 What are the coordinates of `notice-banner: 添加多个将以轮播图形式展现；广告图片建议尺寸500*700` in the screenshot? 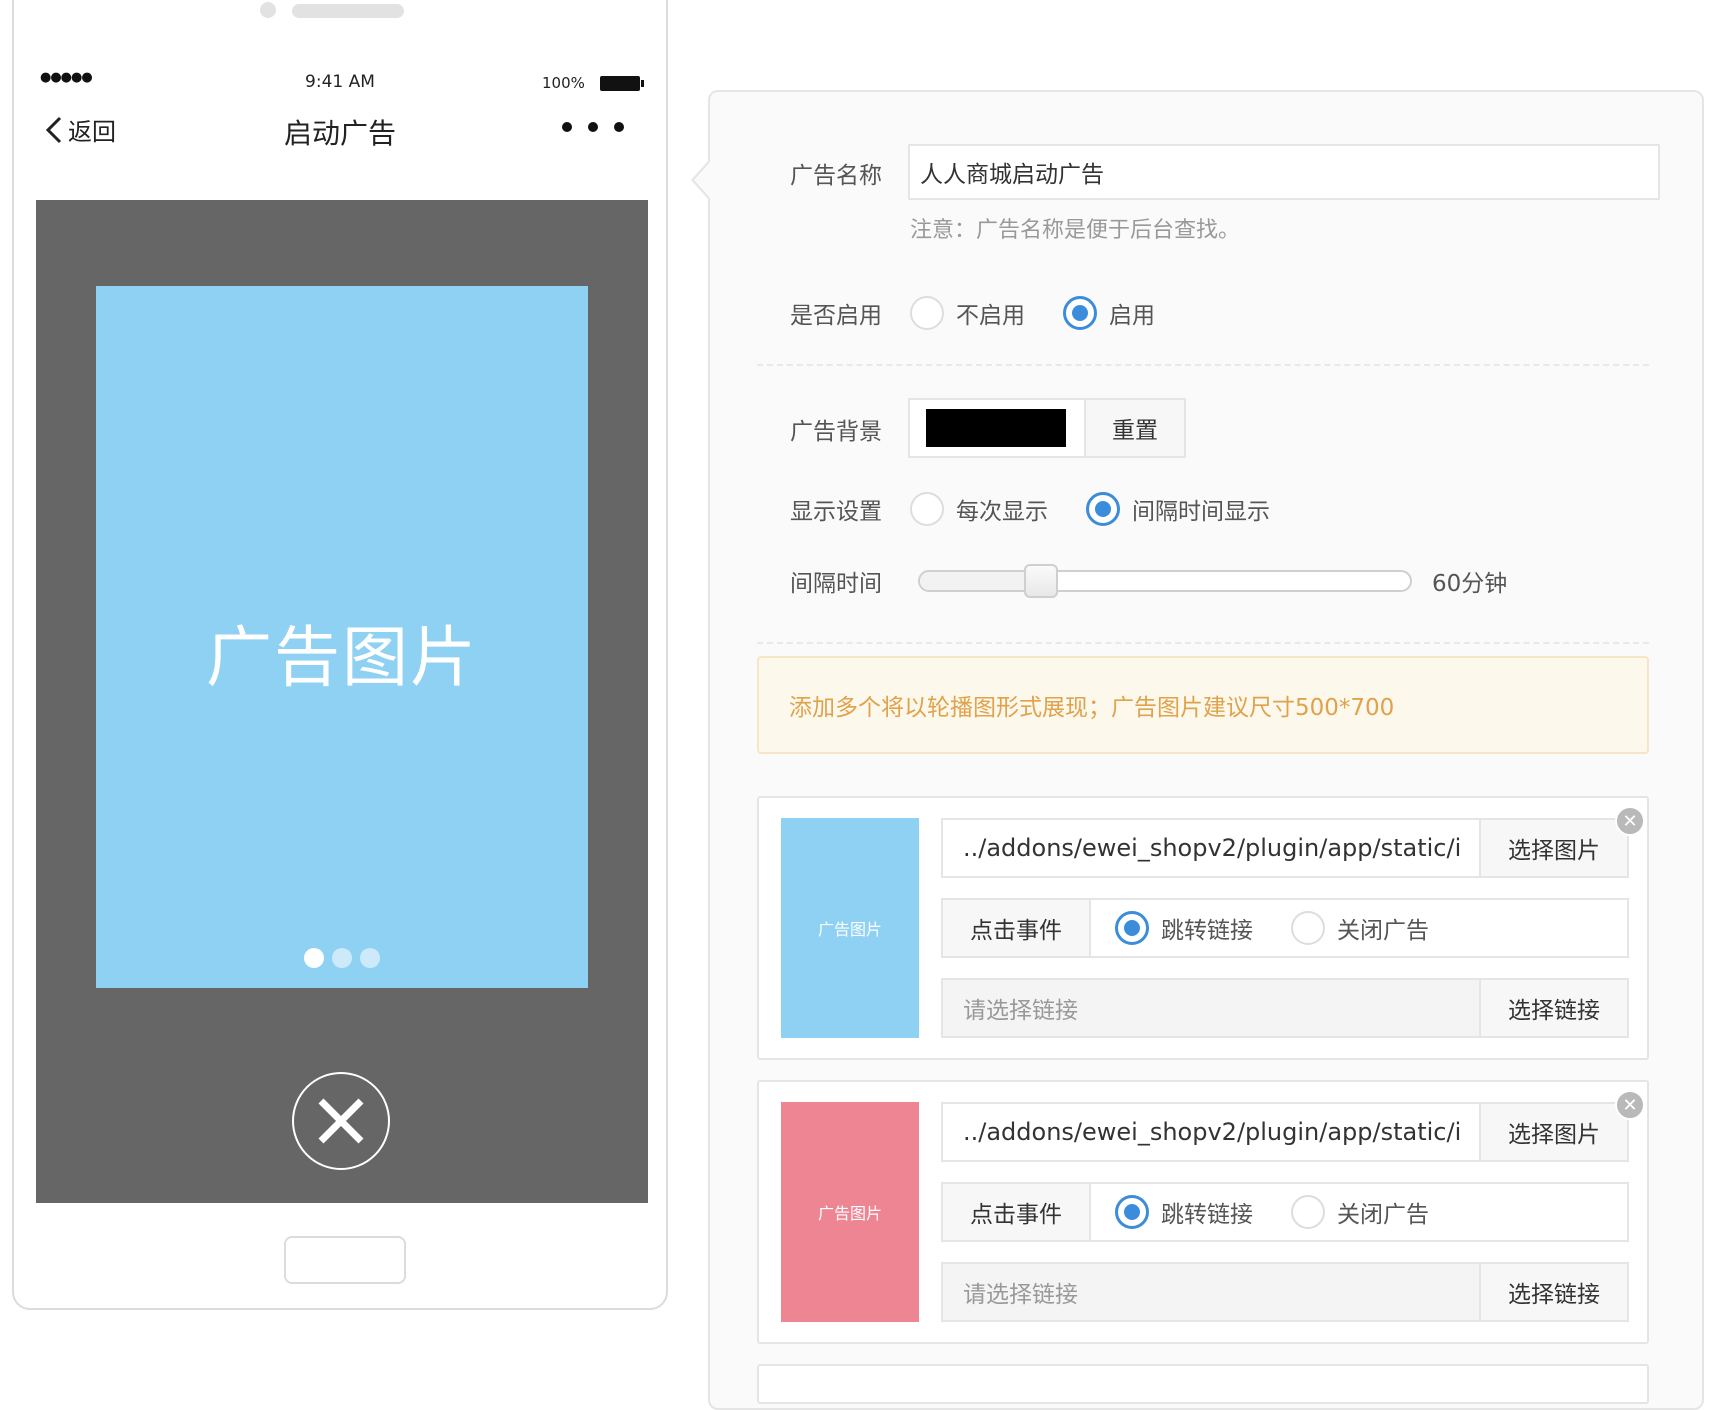 It's located at (1203, 705).